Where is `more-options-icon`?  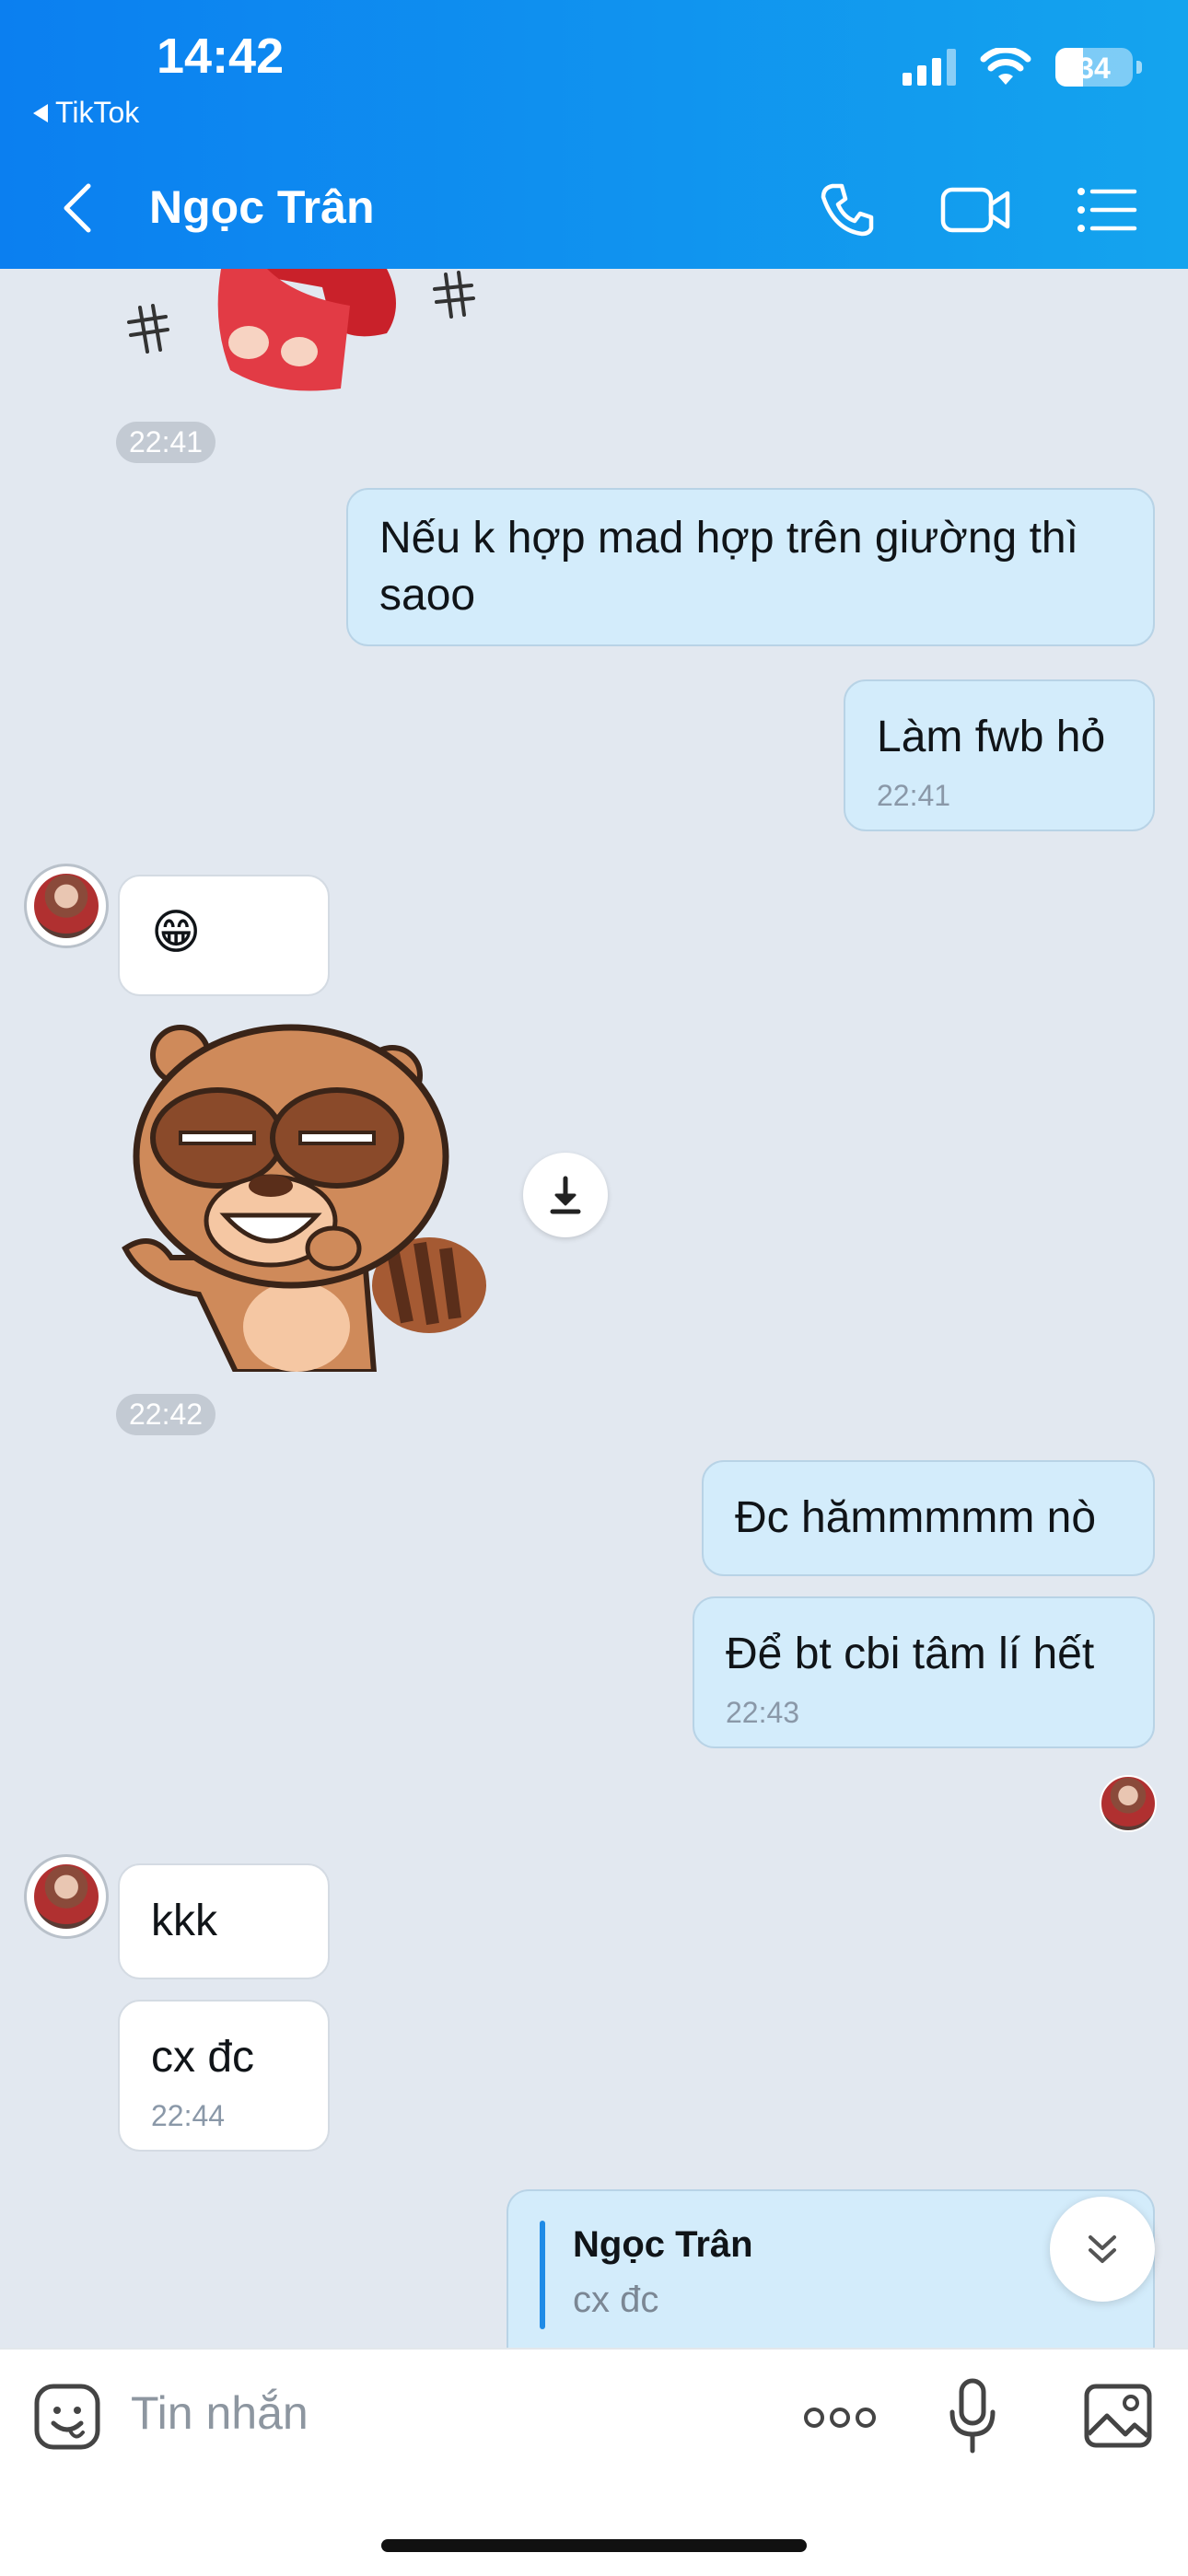 more-options-icon is located at coordinates (840, 2417).